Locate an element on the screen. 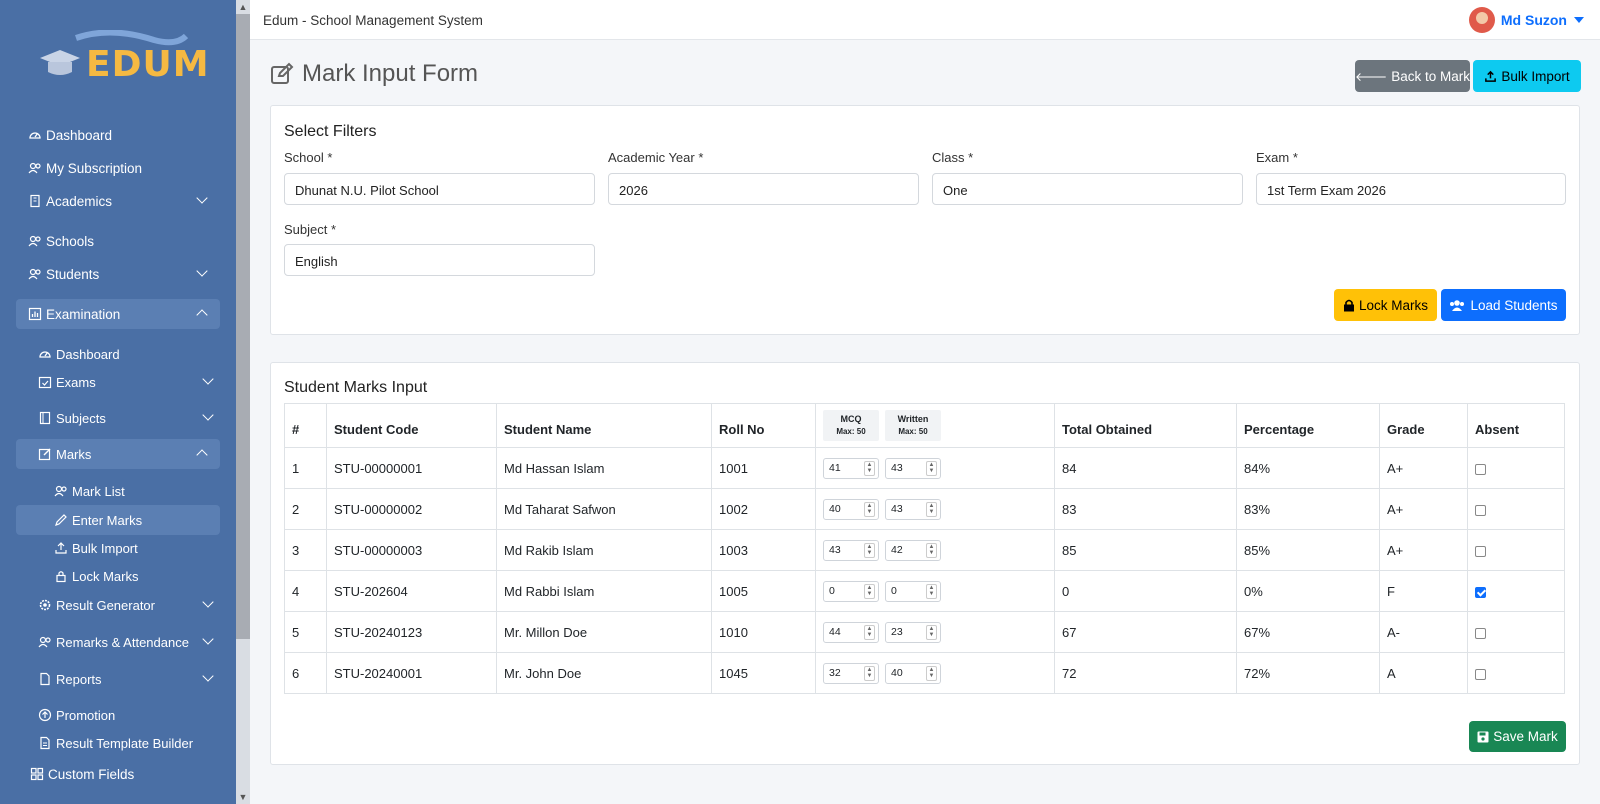 This screenshot has height=804, width=1600. row-number: 2 is located at coordinates (305, 509).